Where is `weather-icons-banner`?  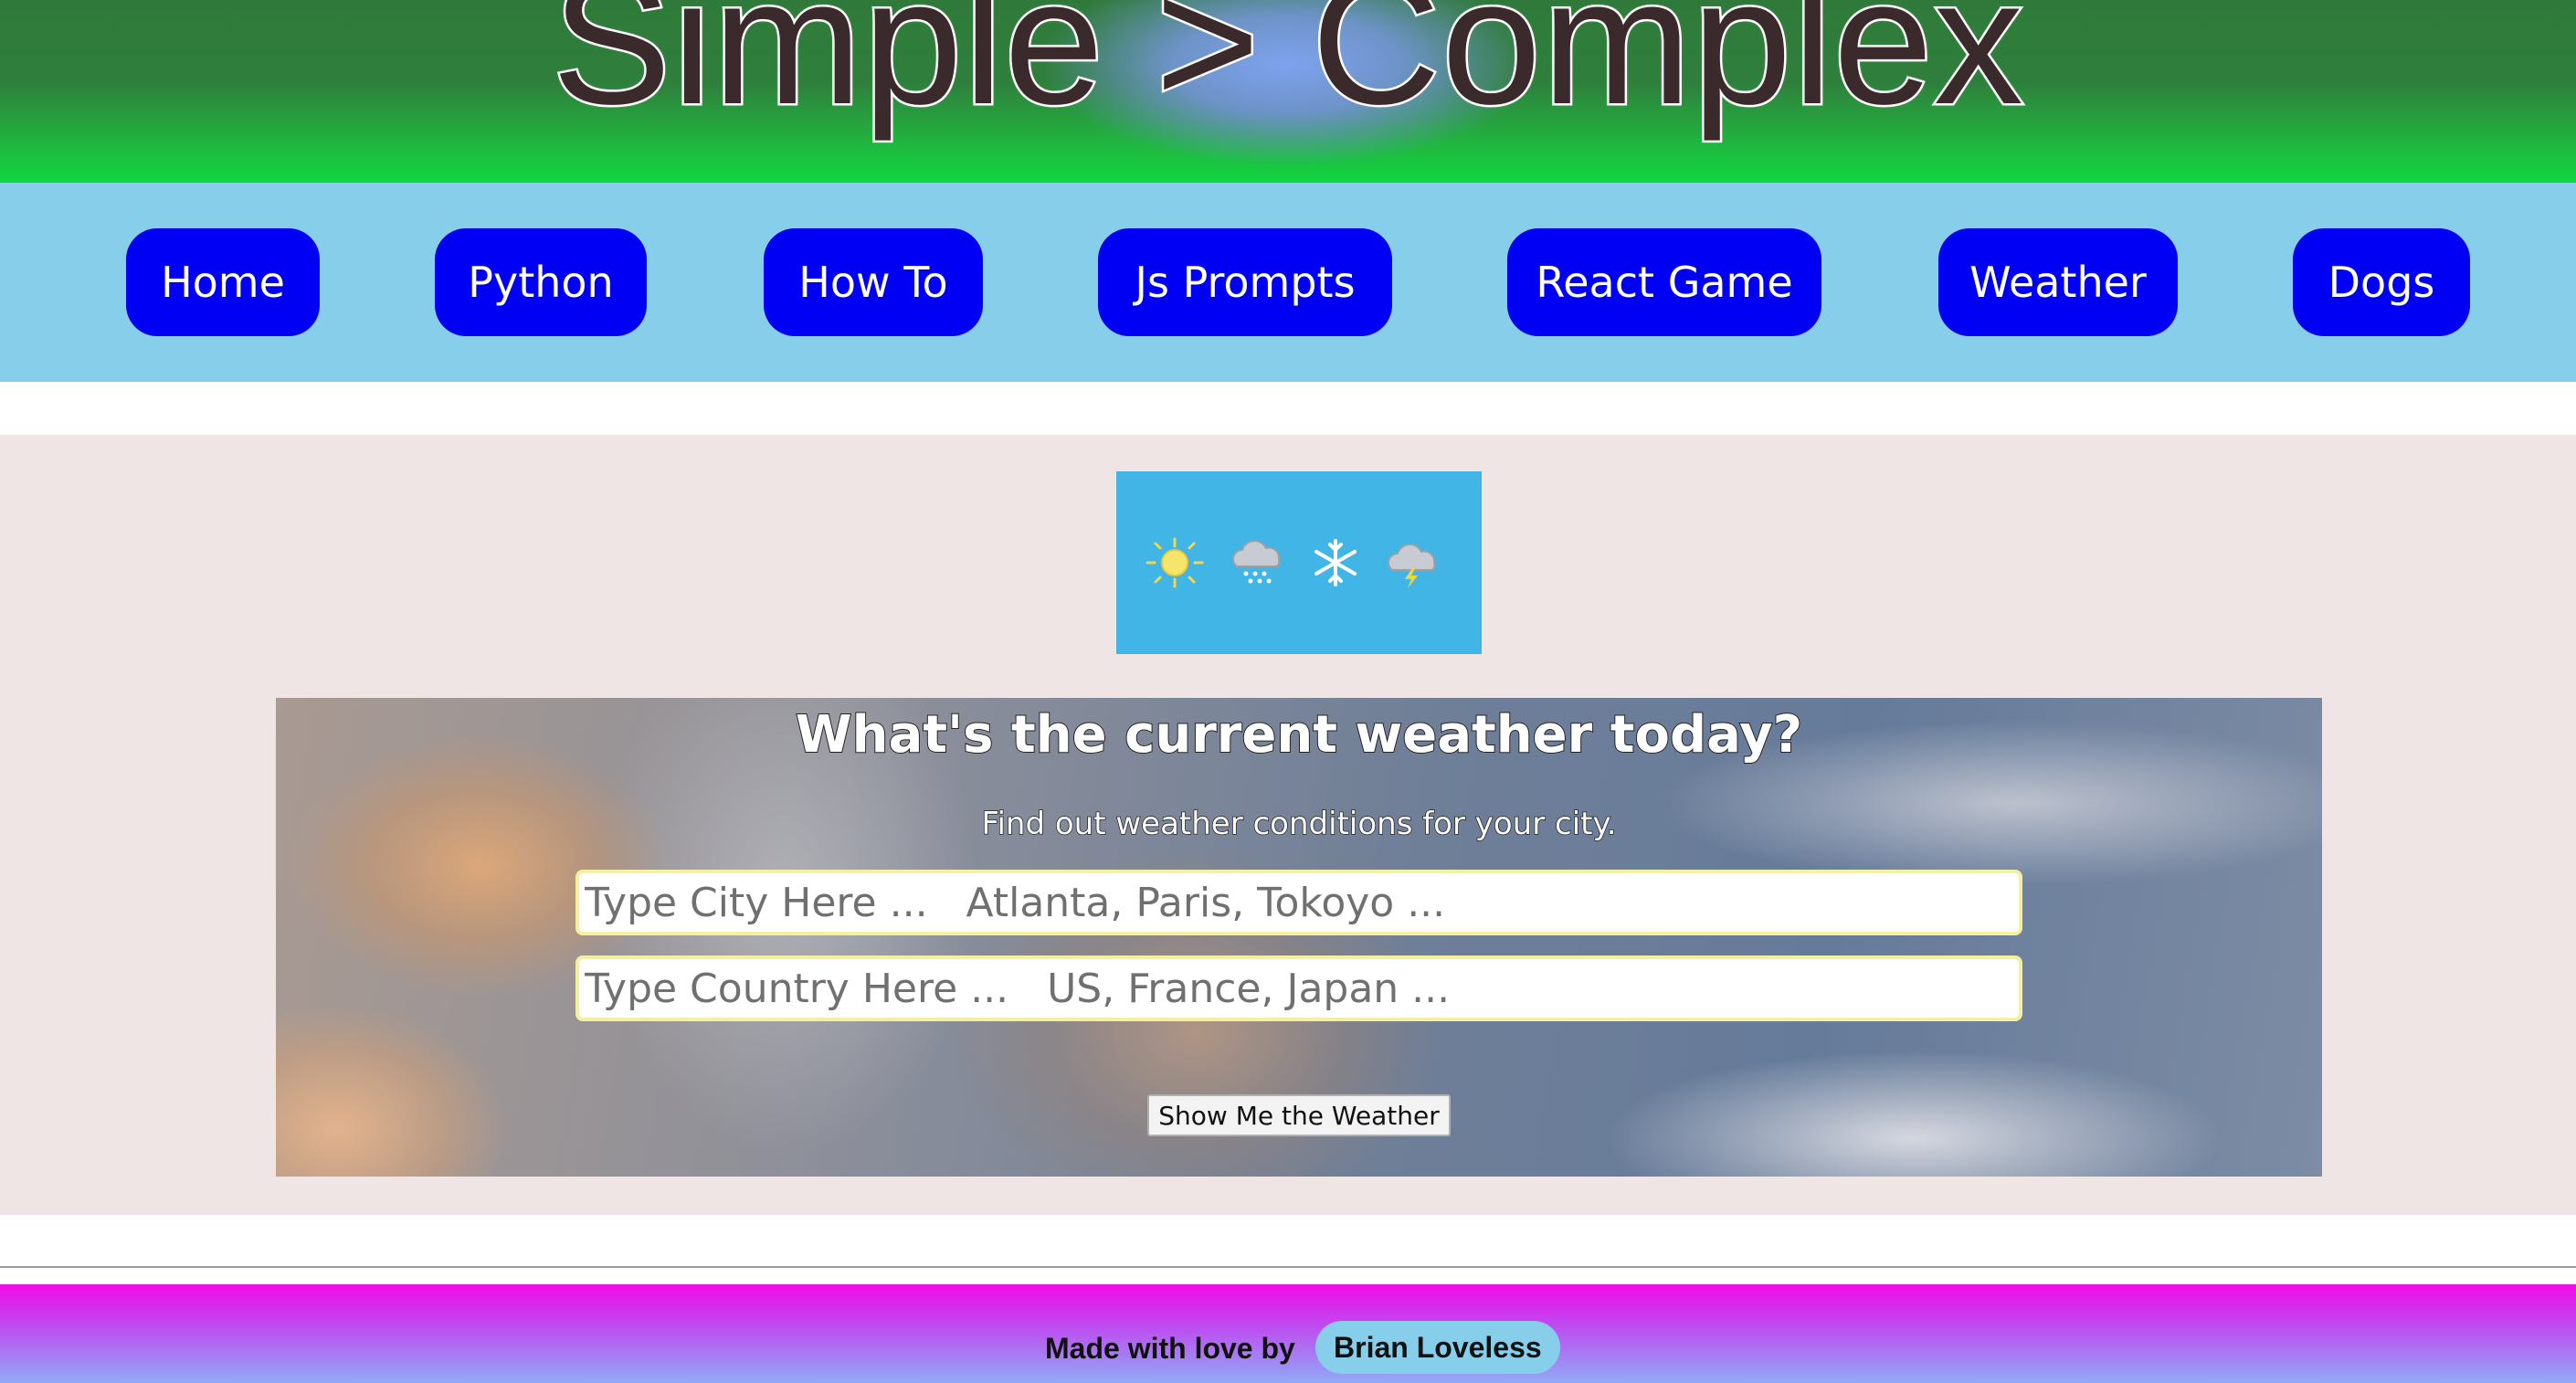 weather-icons-banner is located at coordinates (1299, 562).